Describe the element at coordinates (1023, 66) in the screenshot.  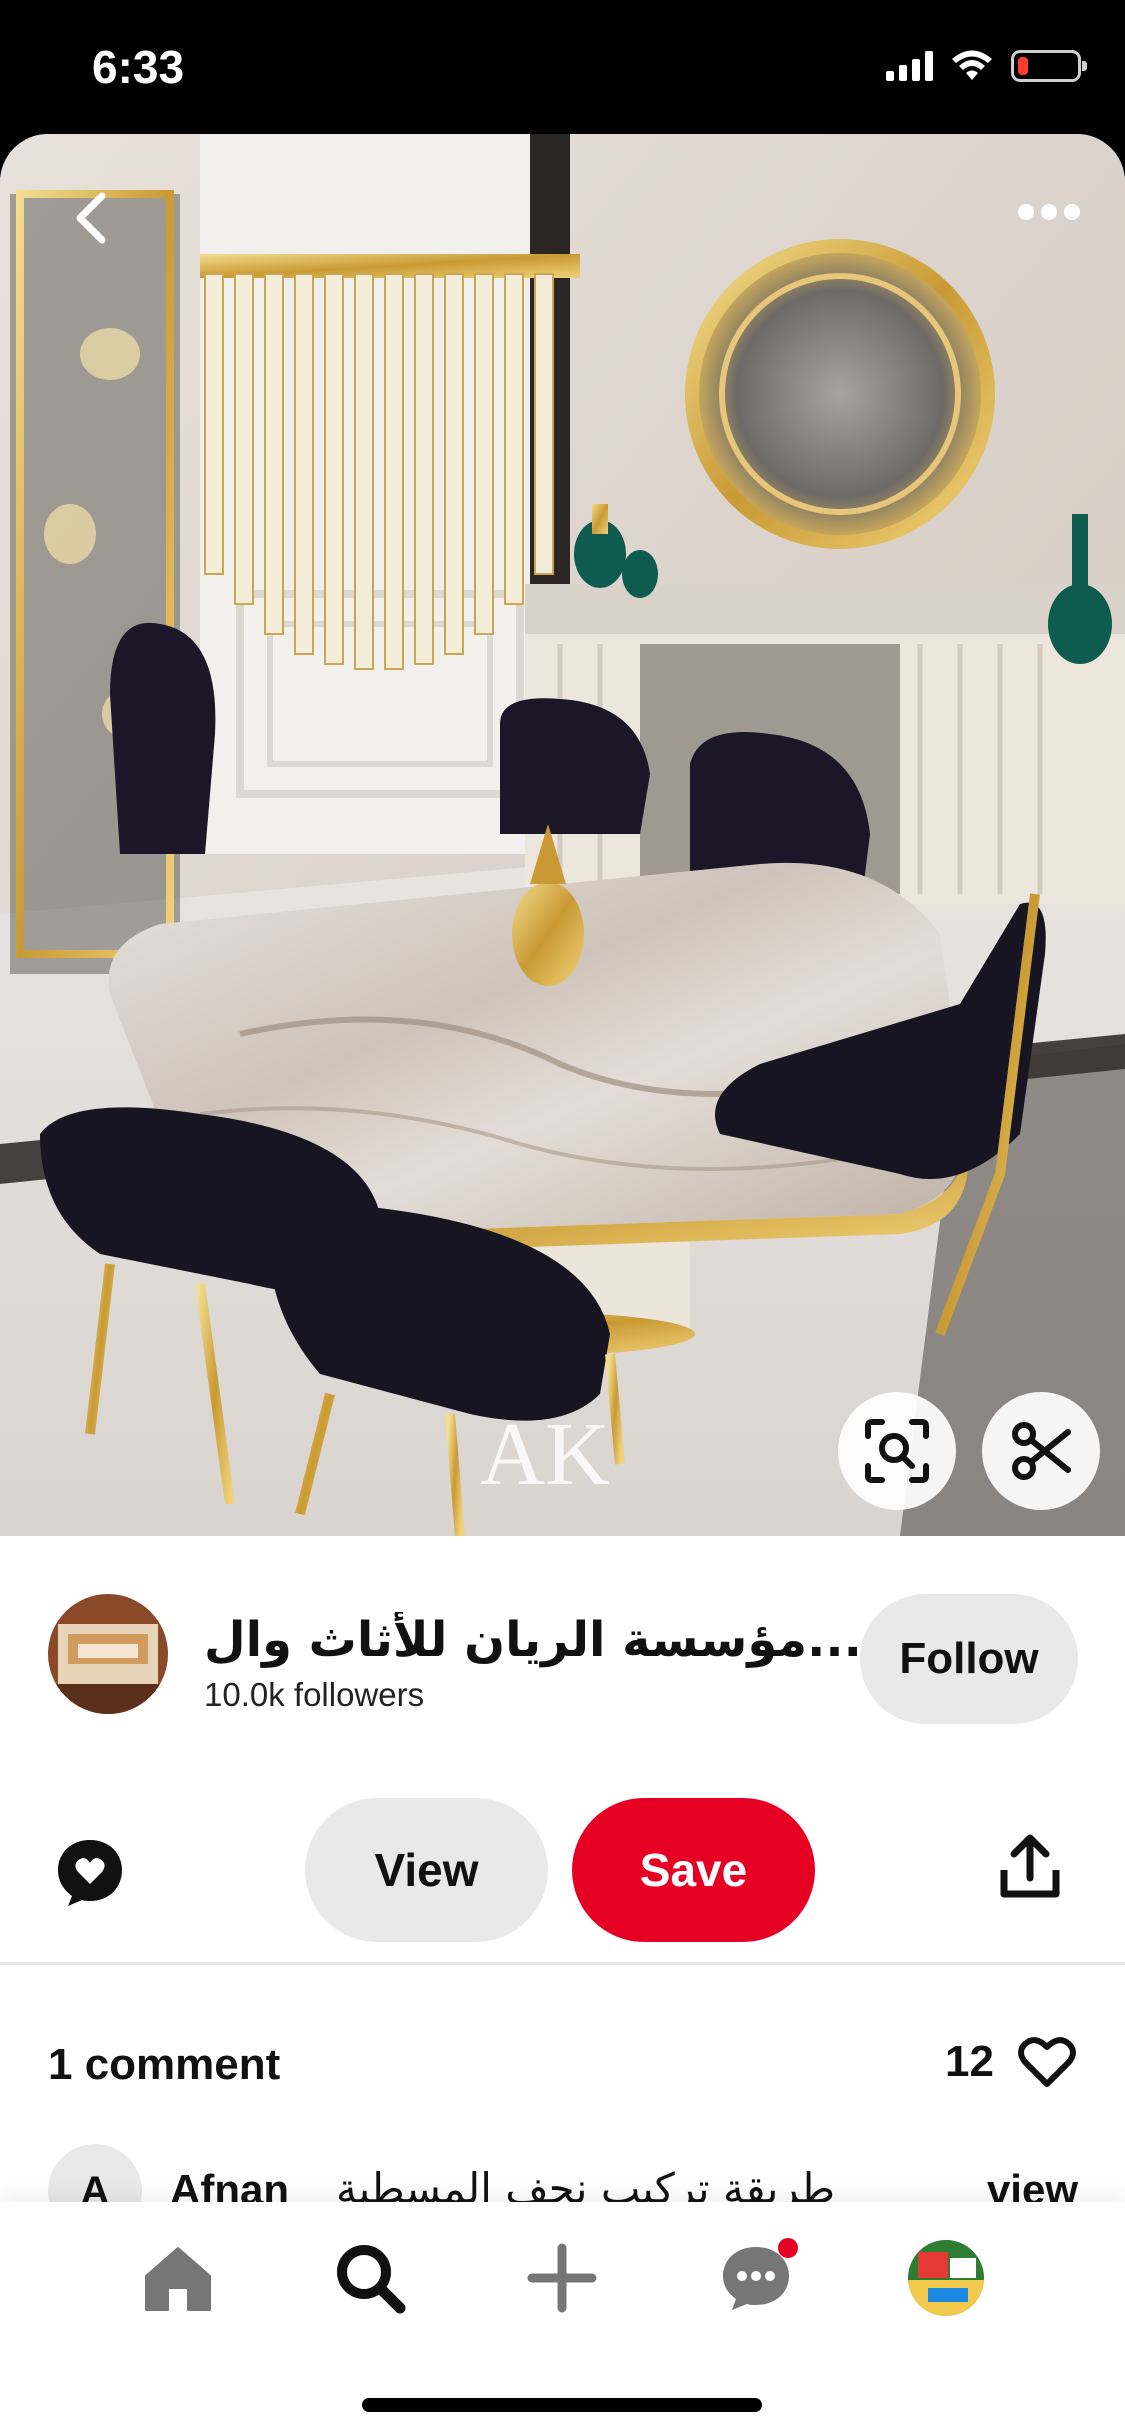
I see `battery-level` at that location.